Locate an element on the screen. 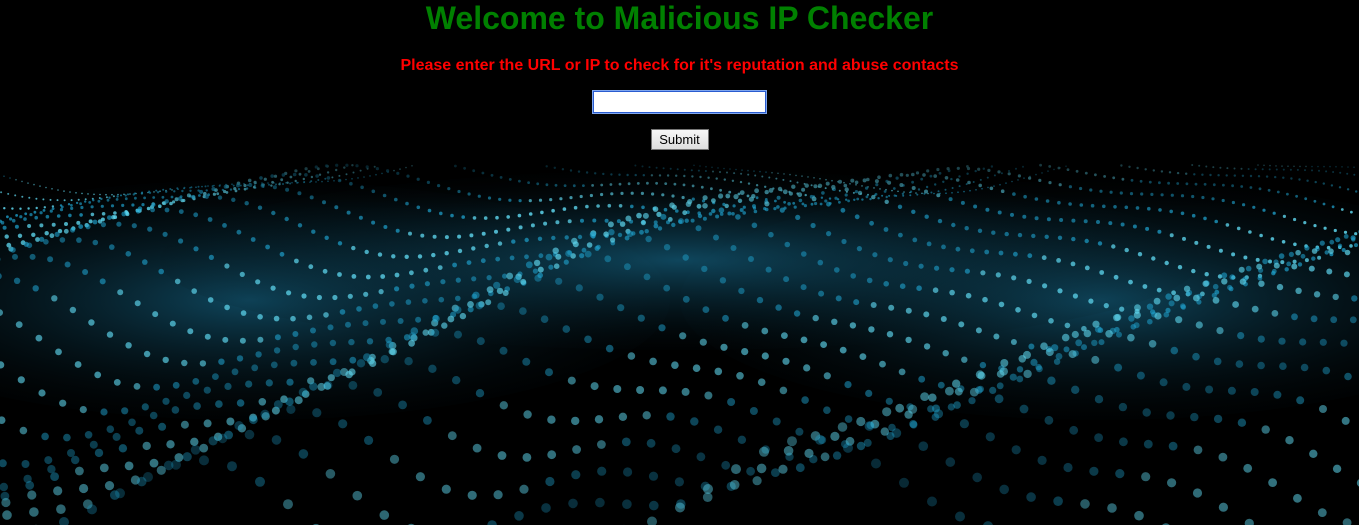  page-title: Welcome to Malicious IP Checker is located at coordinates (679, 18).